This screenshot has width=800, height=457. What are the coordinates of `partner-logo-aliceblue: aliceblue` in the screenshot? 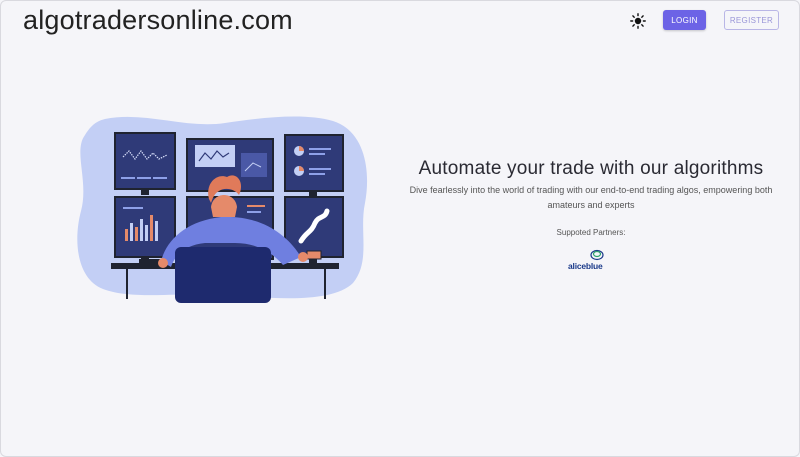 It's located at (591, 259).